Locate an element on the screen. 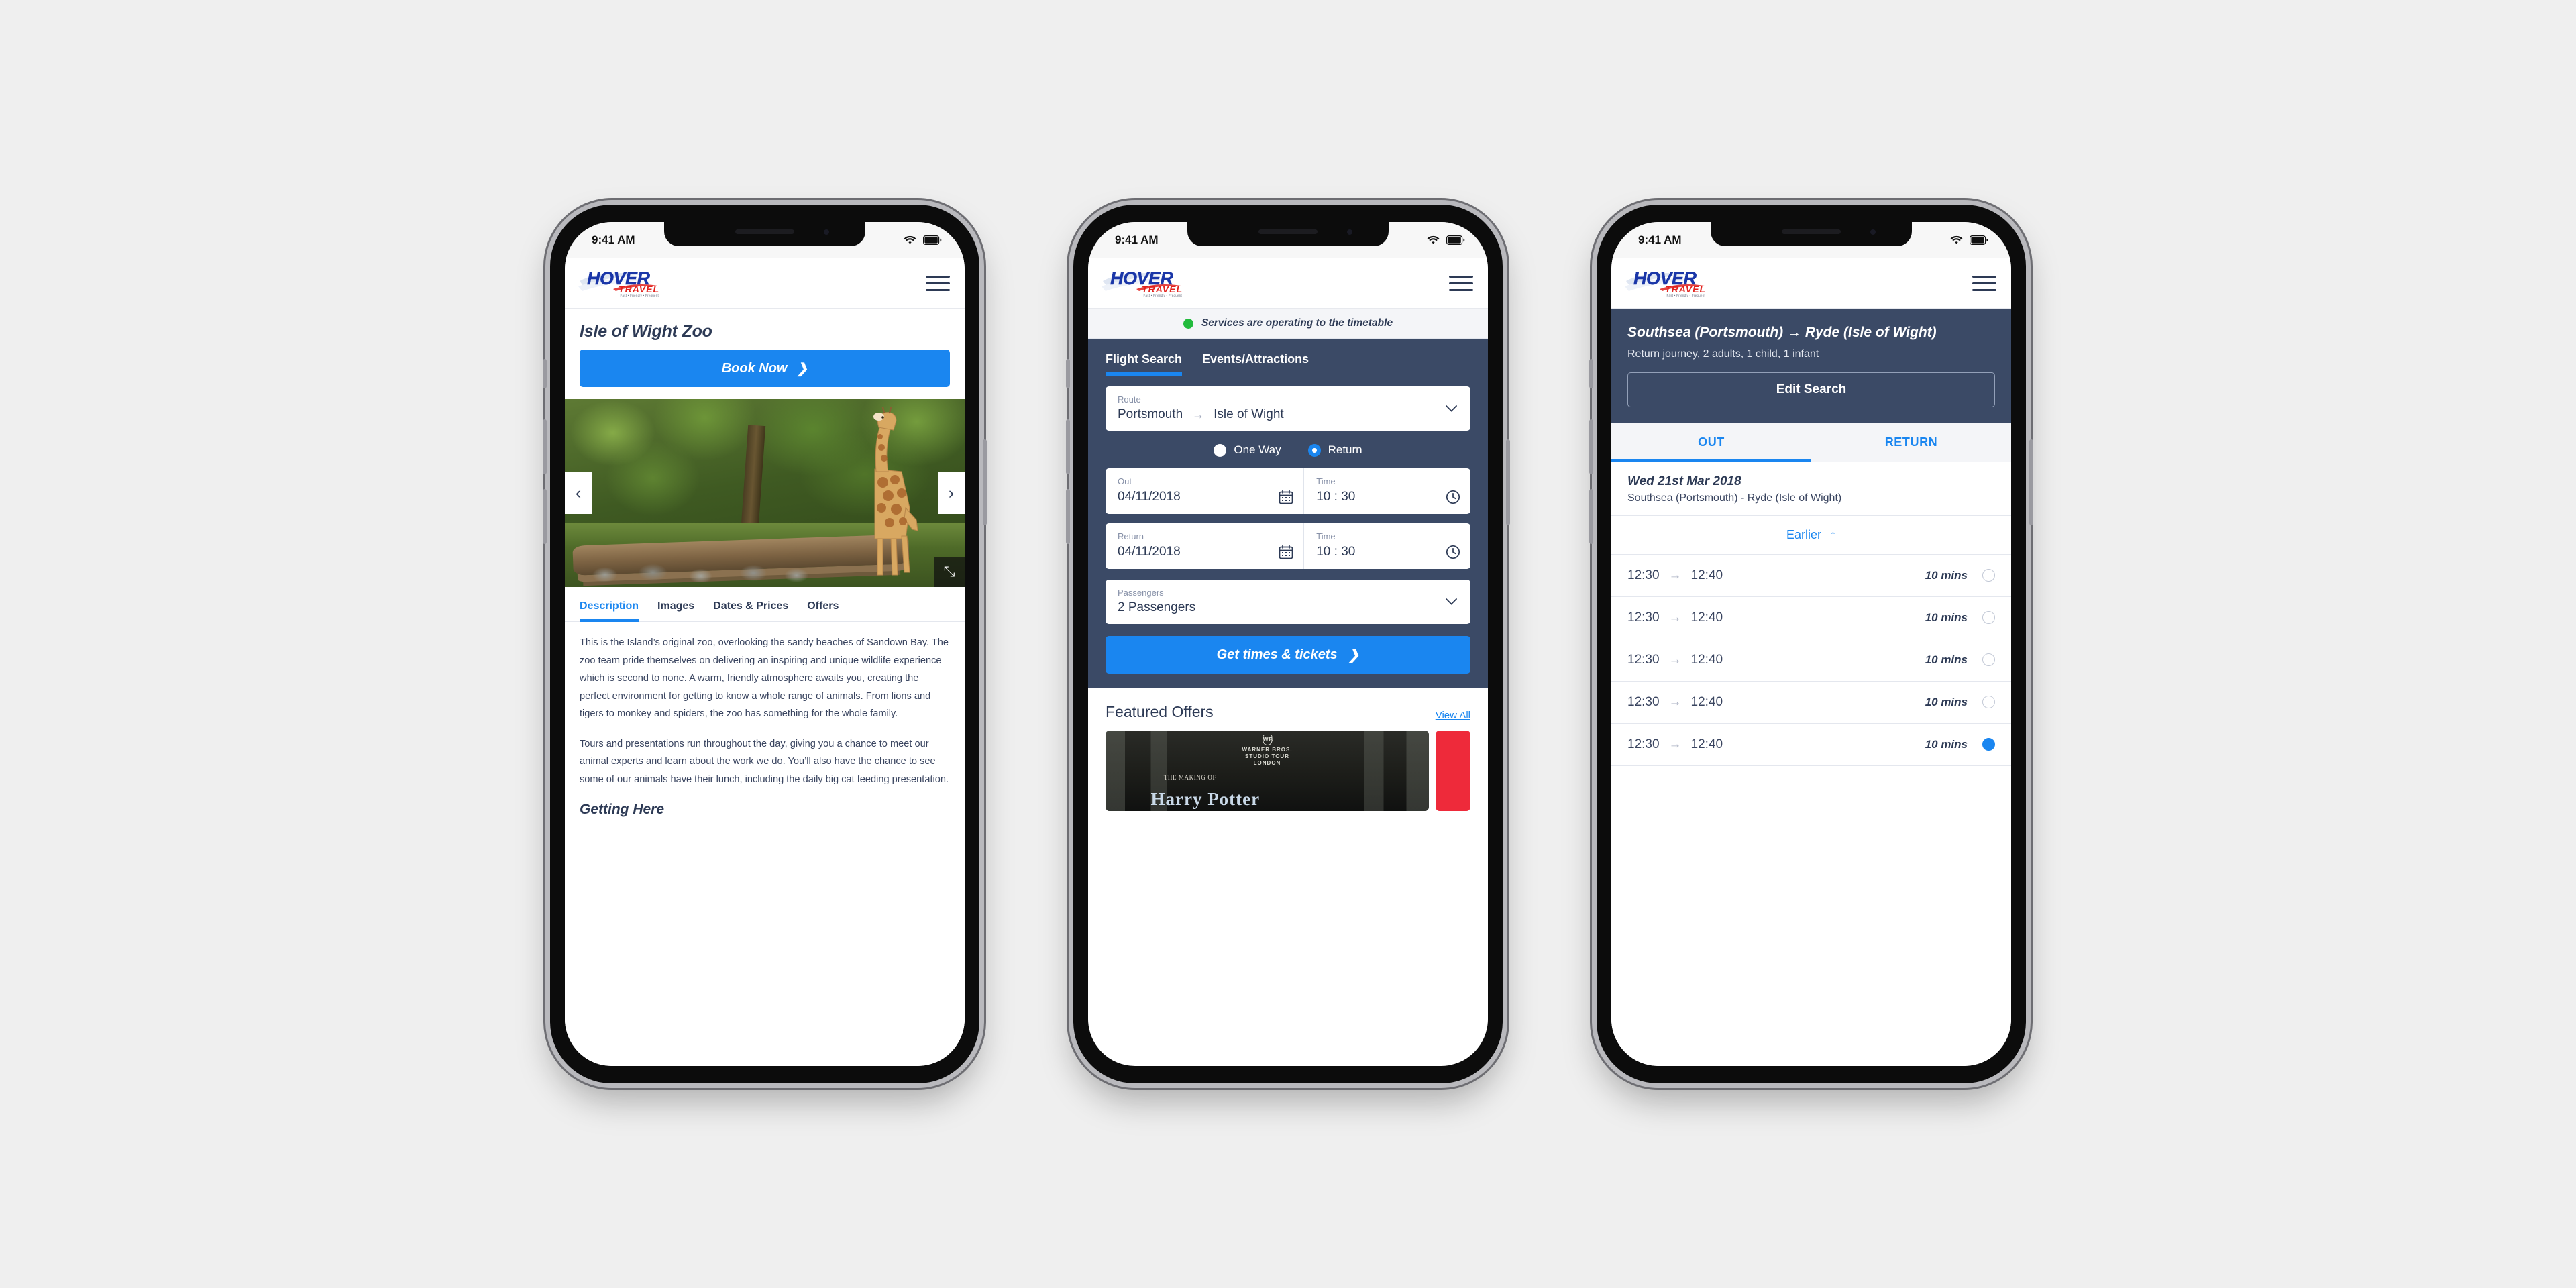 This screenshot has width=2576, height=1288. tab-events-attractions: Events/Attractions is located at coordinates (1255, 364).